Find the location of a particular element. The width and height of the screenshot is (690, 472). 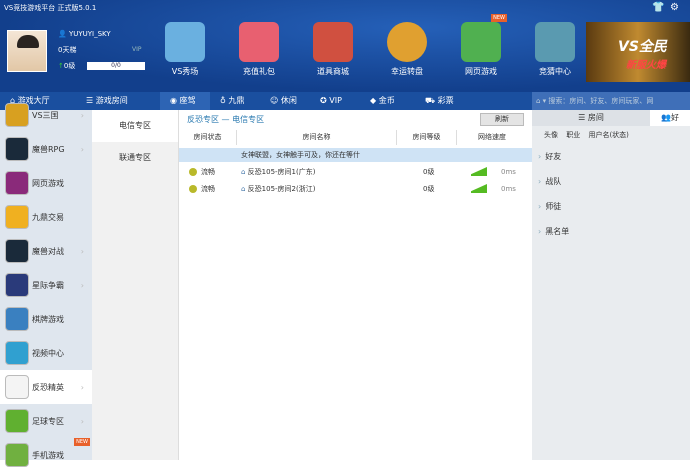

sidebar-item: 手机游戏 NEW is located at coordinates (46, 455).